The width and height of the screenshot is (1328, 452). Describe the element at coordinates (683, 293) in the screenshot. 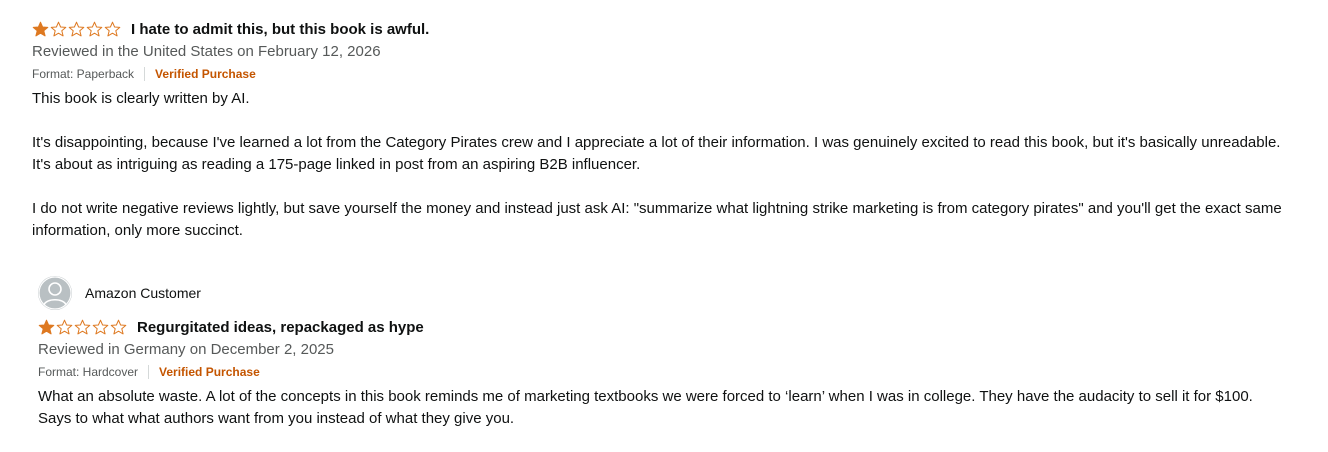

I see `reviewer-profile: Amazon Customer` at that location.